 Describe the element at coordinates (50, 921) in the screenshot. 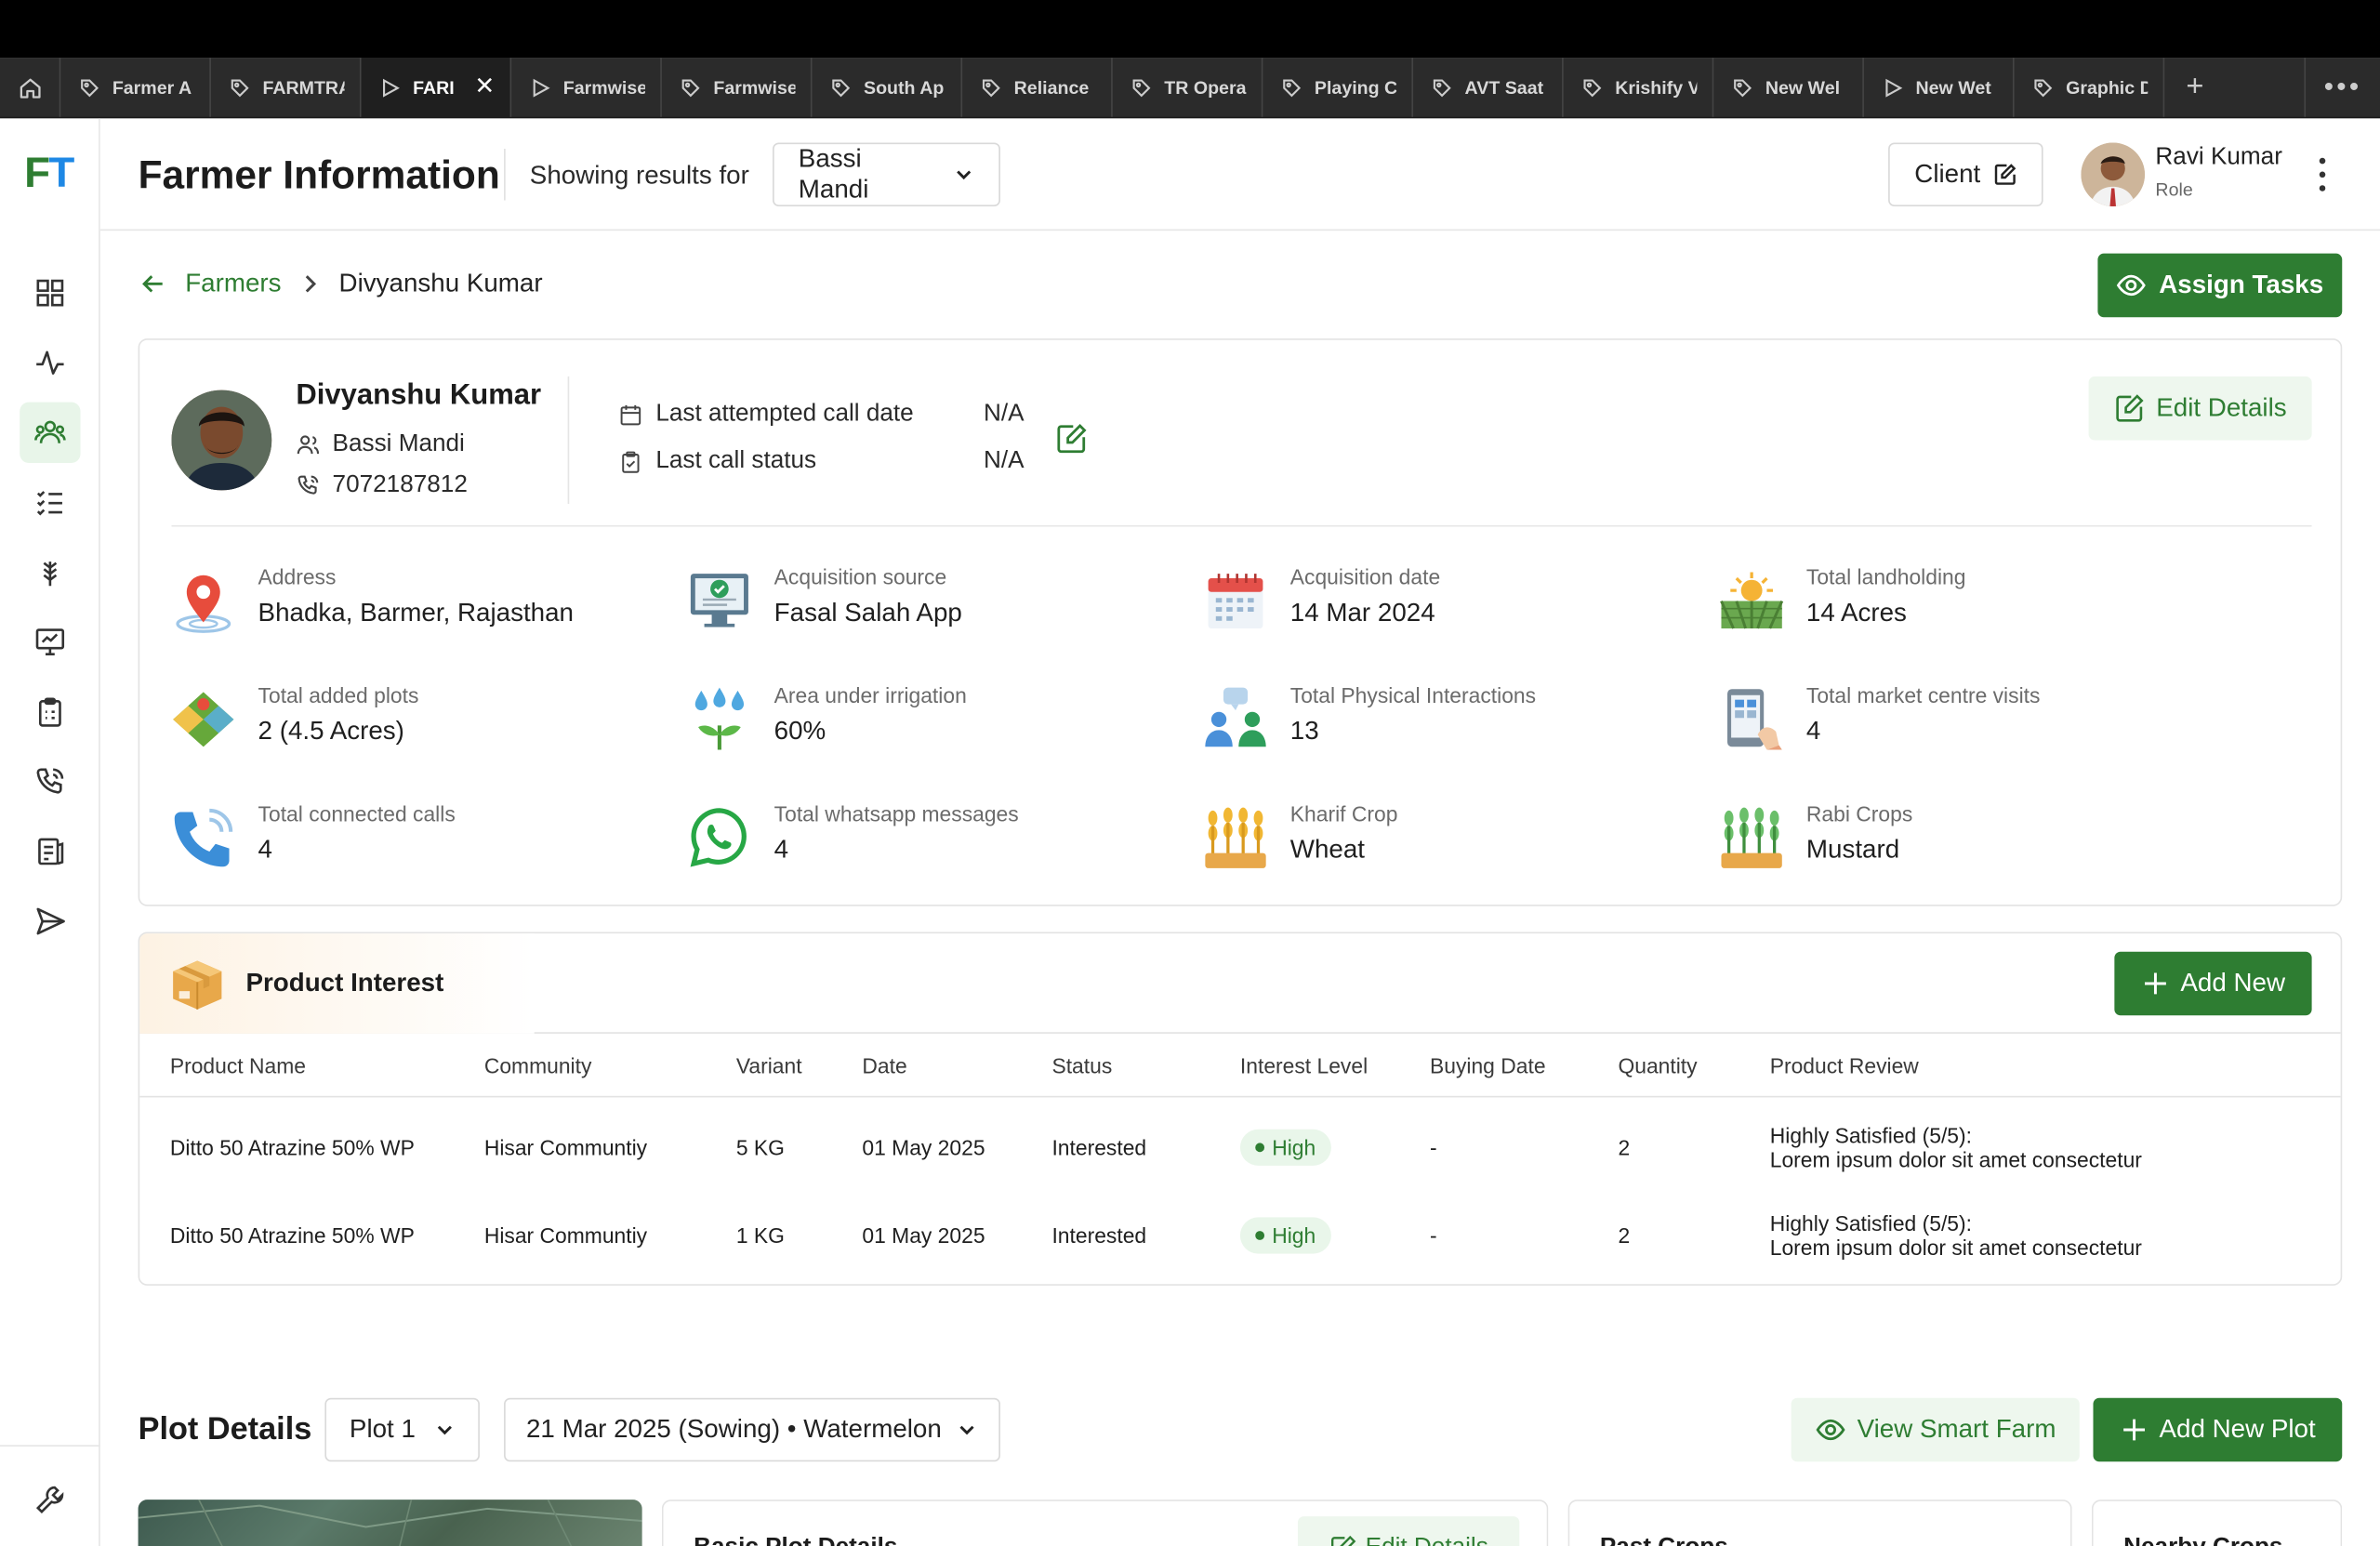

I see `sidebar-item-send` at that location.